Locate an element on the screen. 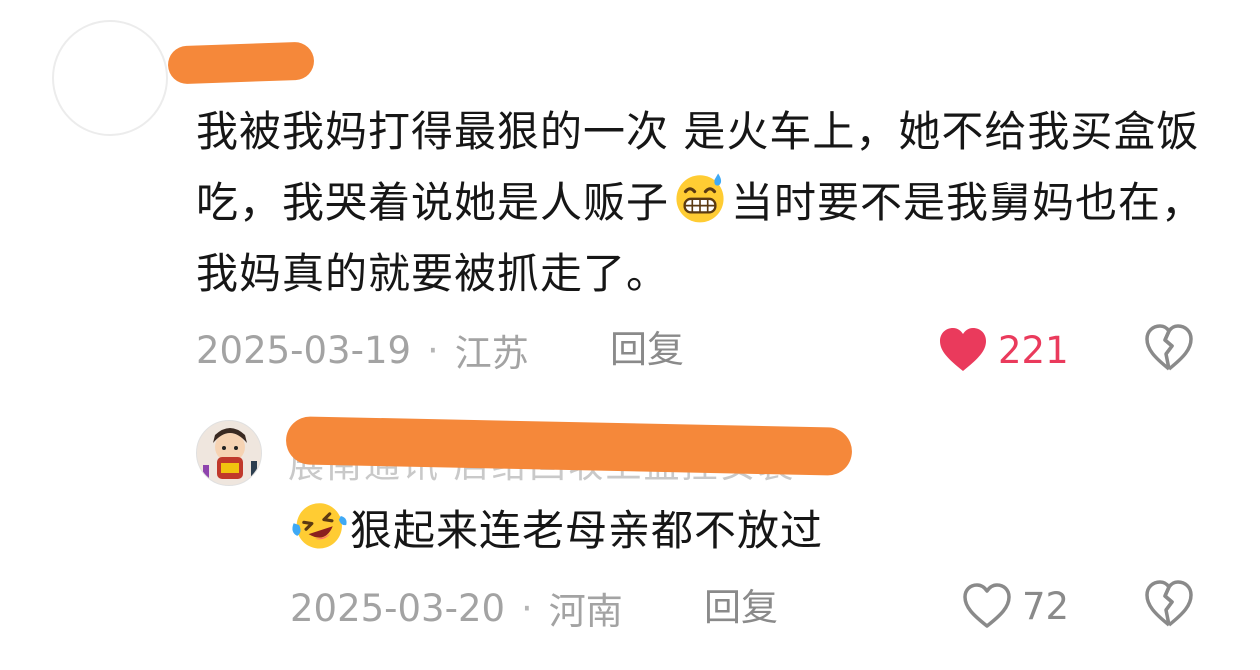  reply-text-content: 狠起来连老母亲都不放过 is located at coordinates (587, 530).